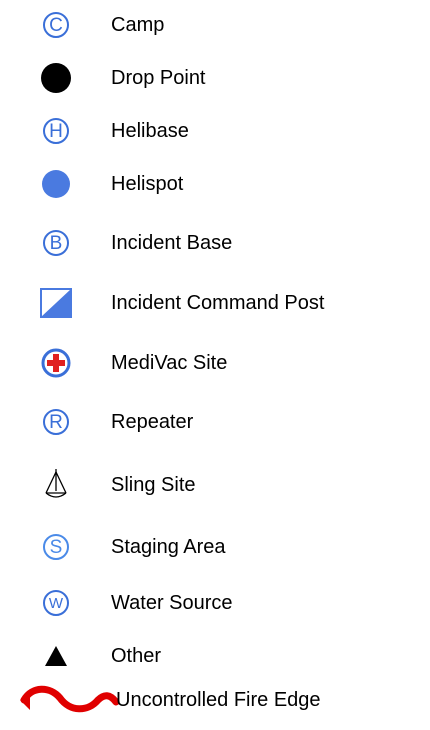 This screenshot has width=430, height=730. What do you see at coordinates (56, 184) in the screenshot?
I see `helispot-icon` at bounding box center [56, 184].